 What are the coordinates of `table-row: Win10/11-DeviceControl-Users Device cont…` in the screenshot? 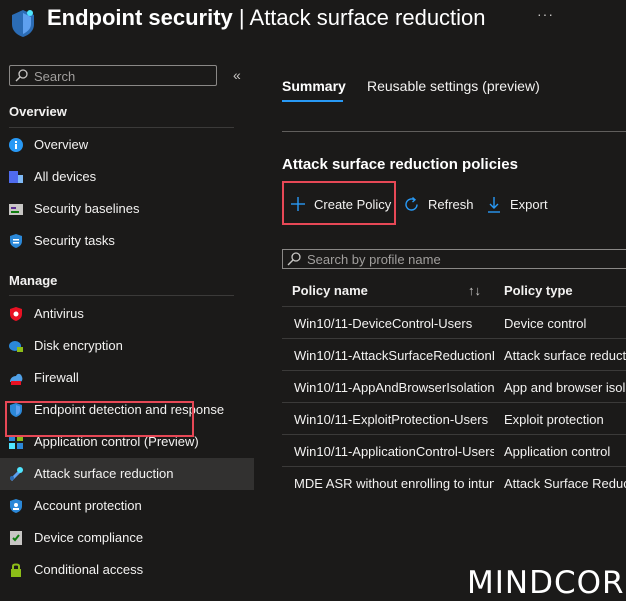 It's located at (454, 322).